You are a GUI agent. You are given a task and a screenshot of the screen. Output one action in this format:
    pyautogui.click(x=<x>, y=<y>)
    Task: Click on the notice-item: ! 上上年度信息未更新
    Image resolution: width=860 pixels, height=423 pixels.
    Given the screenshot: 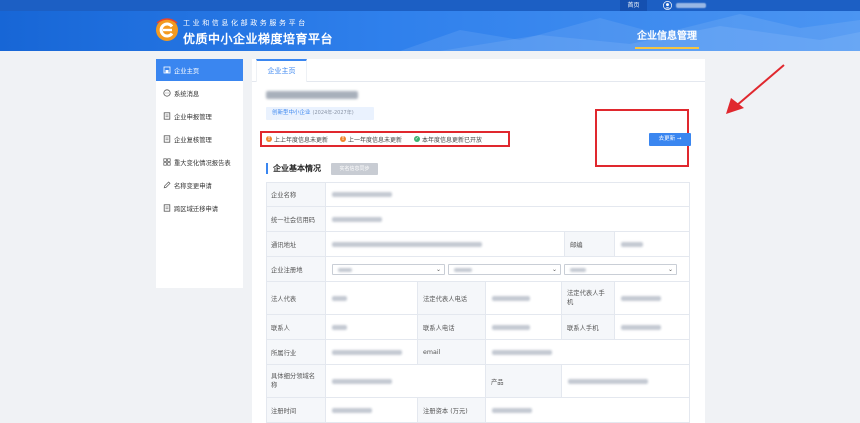 What is the action you would take?
    pyautogui.click(x=297, y=139)
    